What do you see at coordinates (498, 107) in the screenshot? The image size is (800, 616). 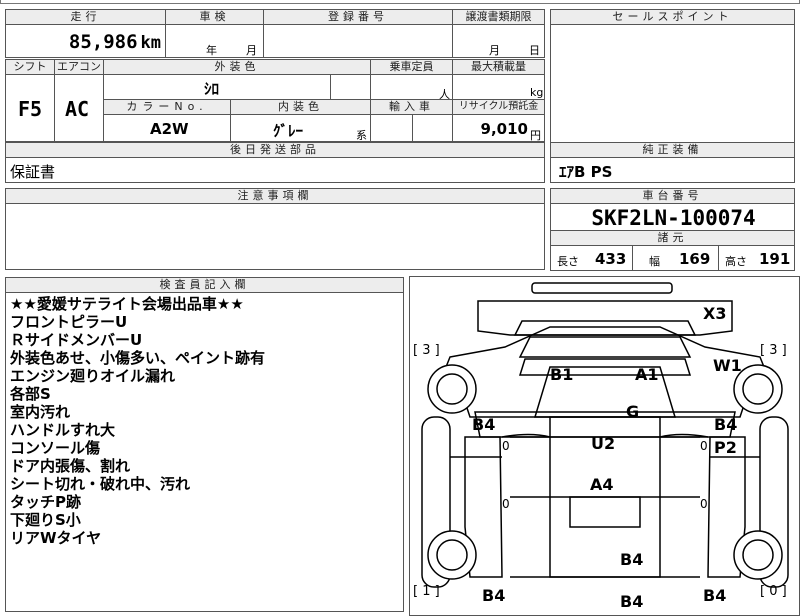 I see `recycle-header: リサイクル預託金` at bounding box center [498, 107].